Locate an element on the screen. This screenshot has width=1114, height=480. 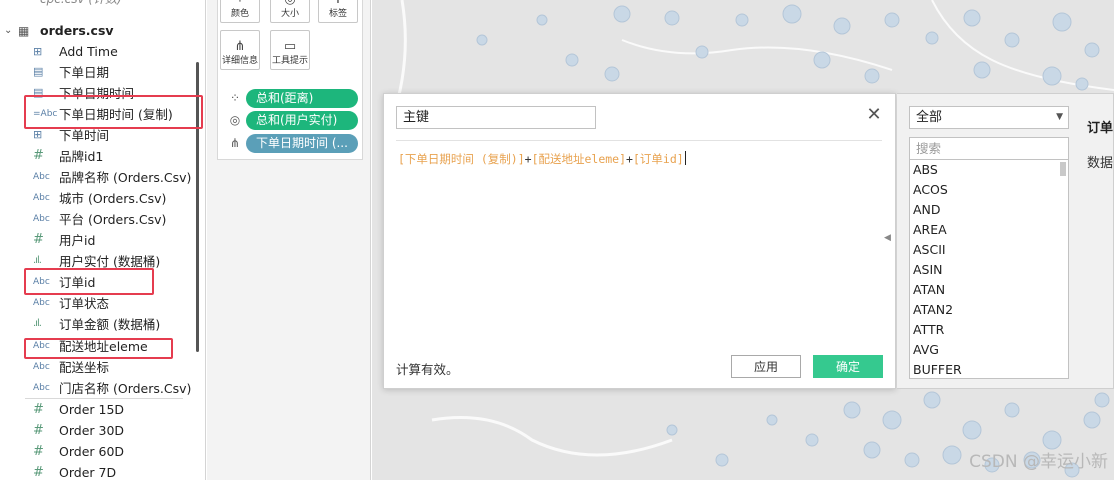
function-item: ASIN is located at coordinates (989, 270).